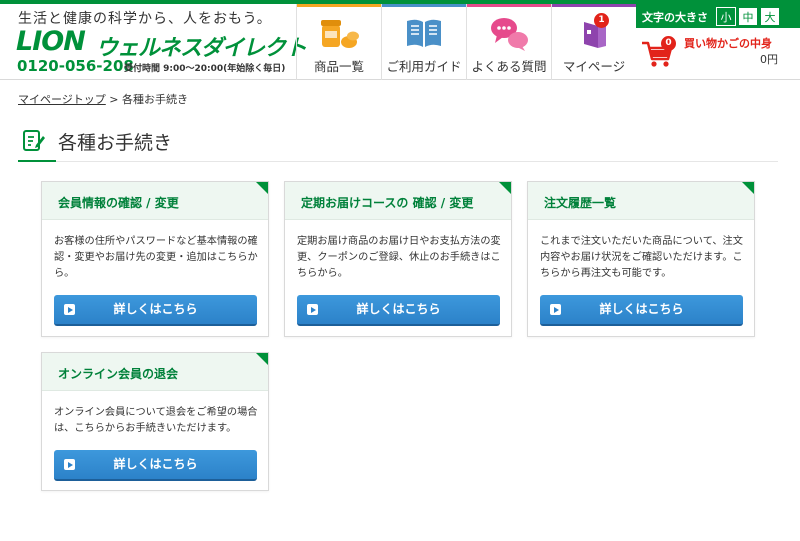 This screenshot has width=800, height=541. What do you see at coordinates (509, 66) in the screenshot?
I see `nav-label: よくある質問` at bounding box center [509, 66].